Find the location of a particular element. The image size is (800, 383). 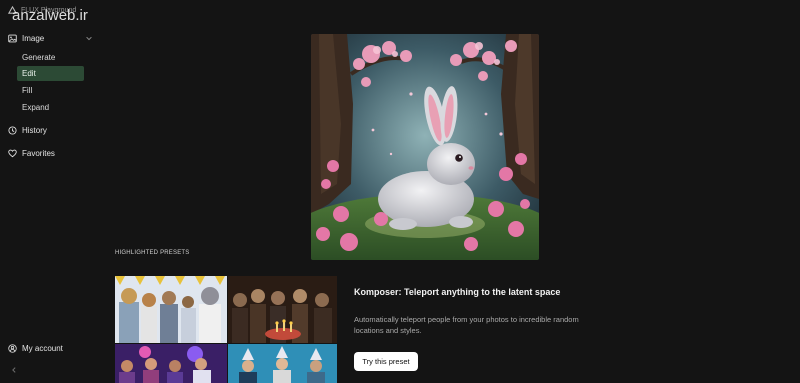

image-icon is located at coordinates (12, 38).